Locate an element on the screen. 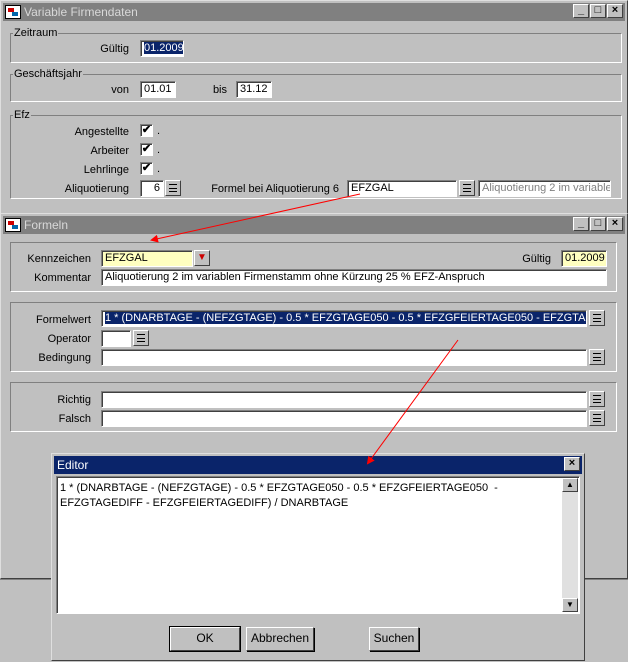  kennzeichen-input: EFZGAL is located at coordinates (147, 258).